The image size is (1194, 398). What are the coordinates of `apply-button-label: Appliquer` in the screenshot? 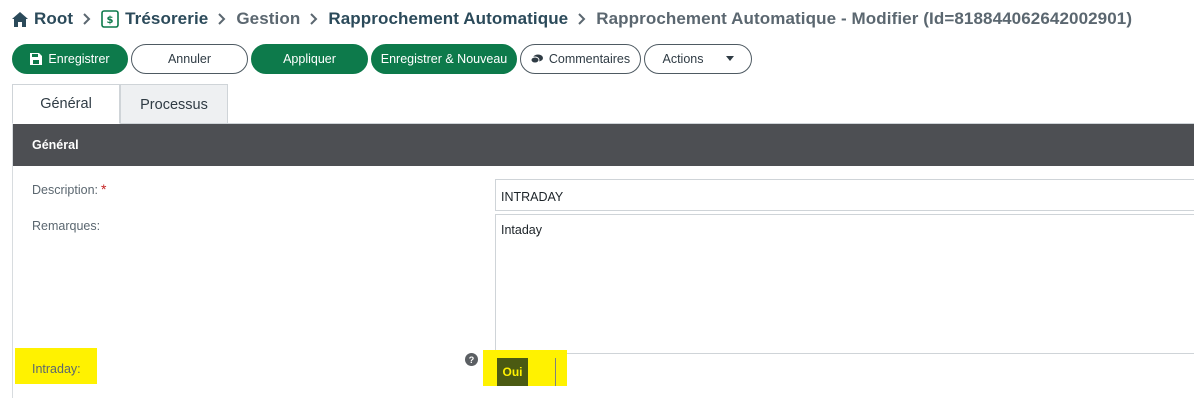 It's located at (309, 59).